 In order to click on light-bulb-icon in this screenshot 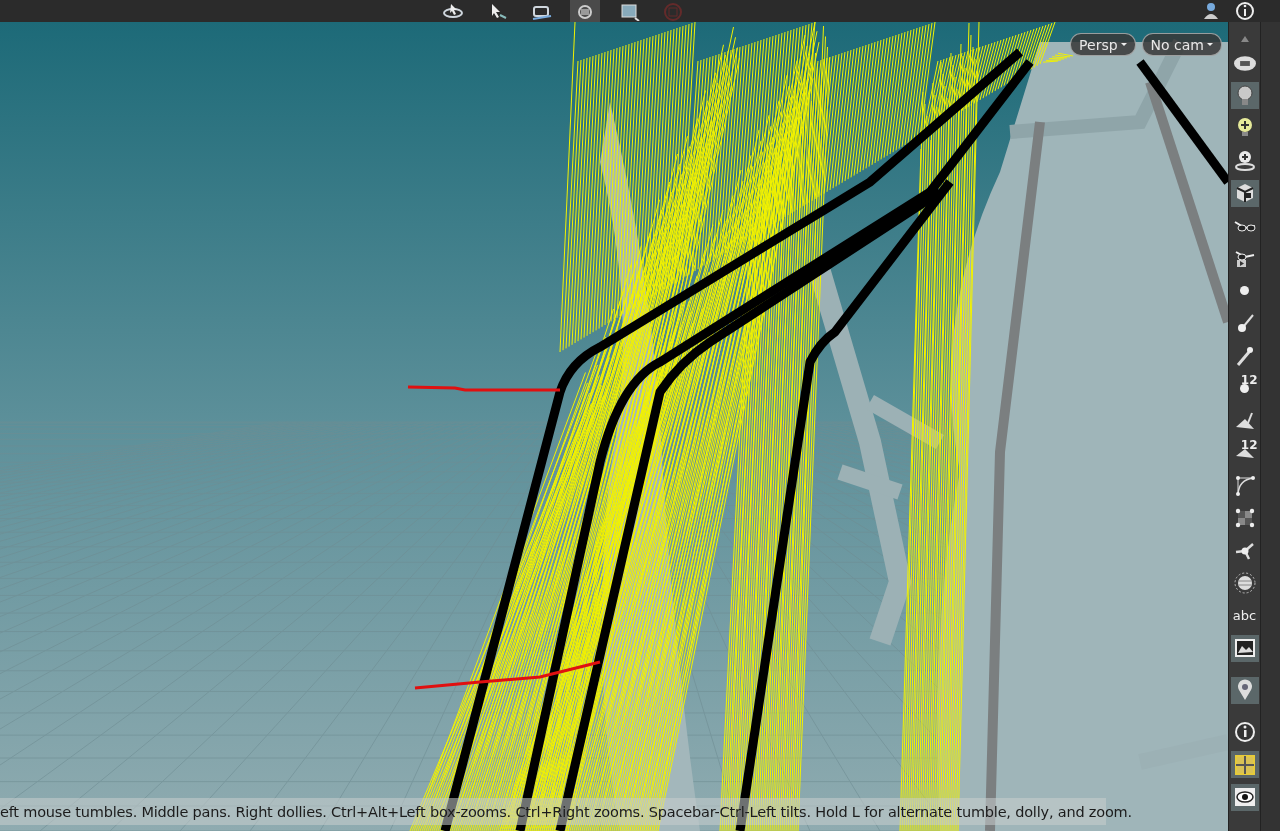, I will do `click(1244, 160)`.